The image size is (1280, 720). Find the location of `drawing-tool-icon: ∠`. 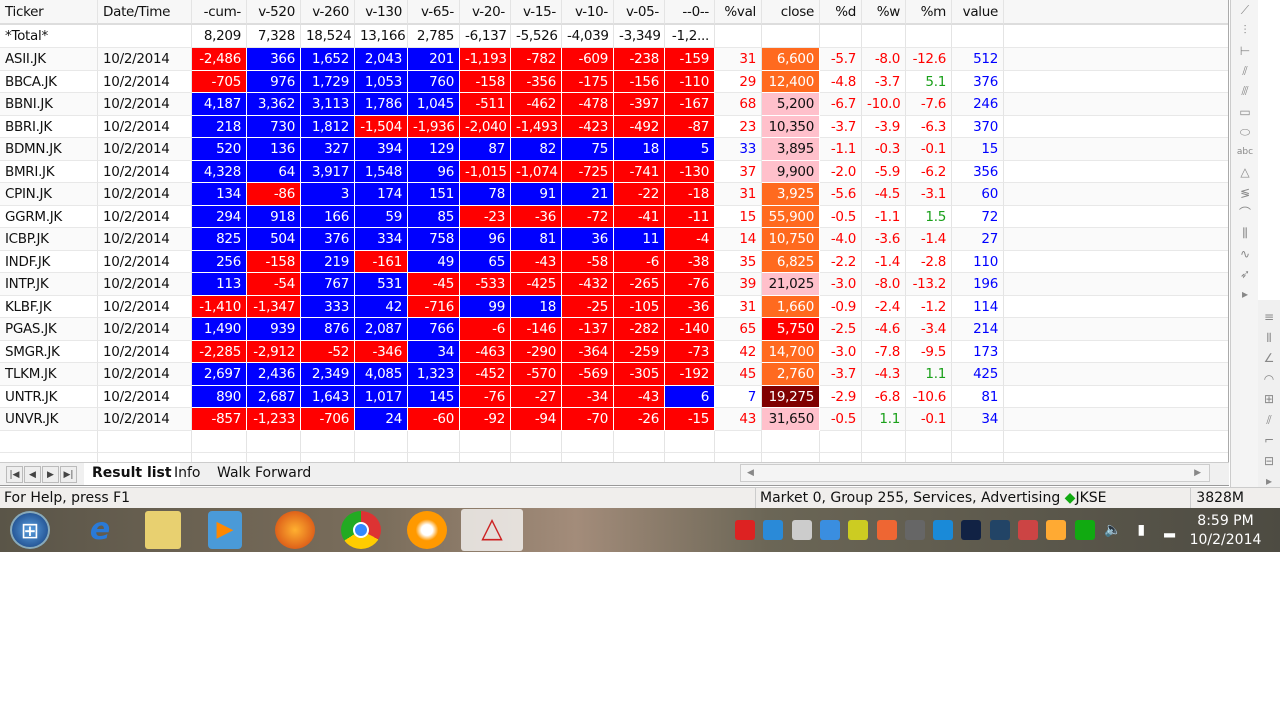

drawing-tool-icon: ∠ is located at coordinates (1269, 358).